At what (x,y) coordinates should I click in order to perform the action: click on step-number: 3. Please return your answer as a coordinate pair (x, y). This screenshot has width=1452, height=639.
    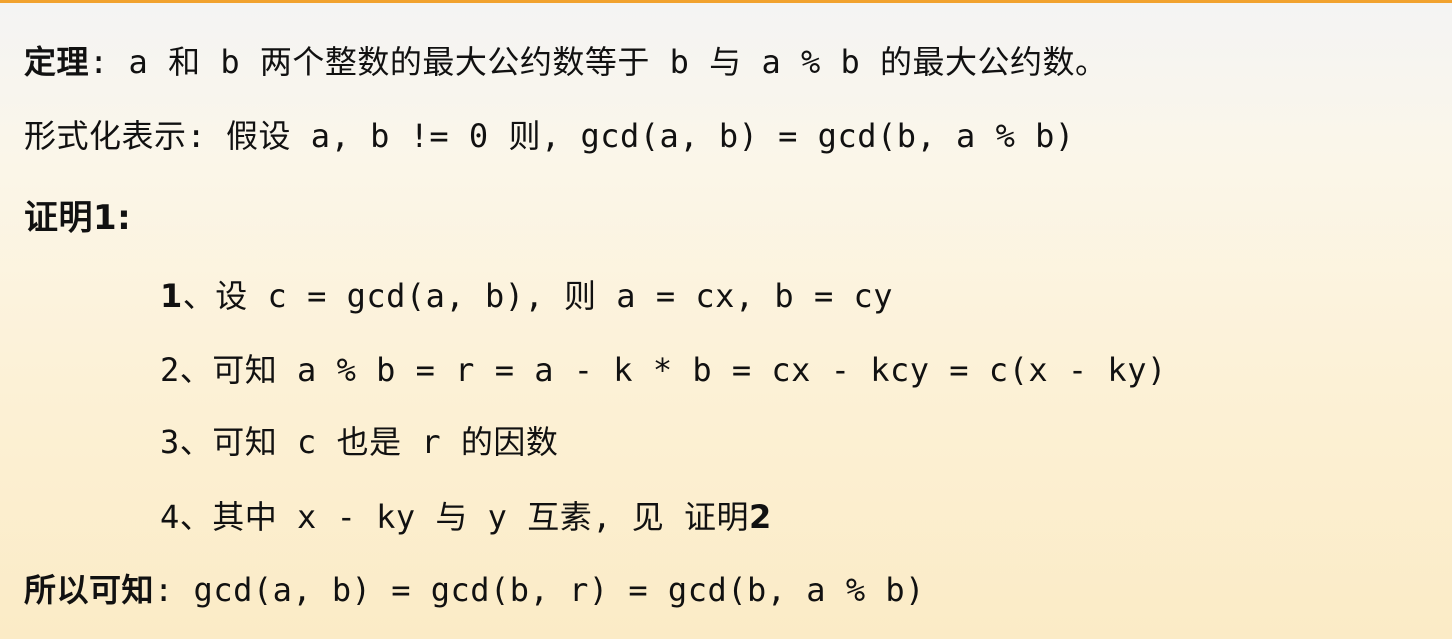
    Looking at the image, I should click on (170, 442).